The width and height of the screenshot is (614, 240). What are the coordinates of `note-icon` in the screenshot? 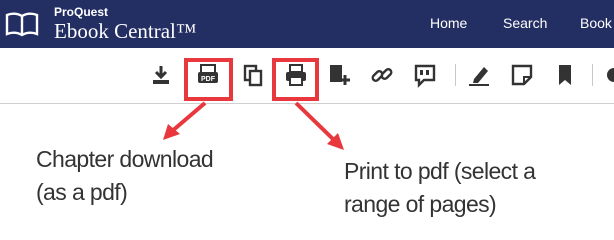 It's located at (522, 75).